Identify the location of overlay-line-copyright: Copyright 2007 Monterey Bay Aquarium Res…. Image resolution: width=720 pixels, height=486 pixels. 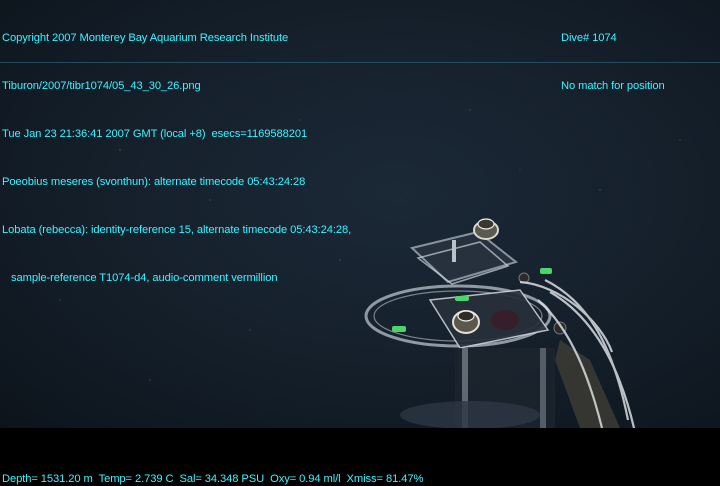
(145, 38).